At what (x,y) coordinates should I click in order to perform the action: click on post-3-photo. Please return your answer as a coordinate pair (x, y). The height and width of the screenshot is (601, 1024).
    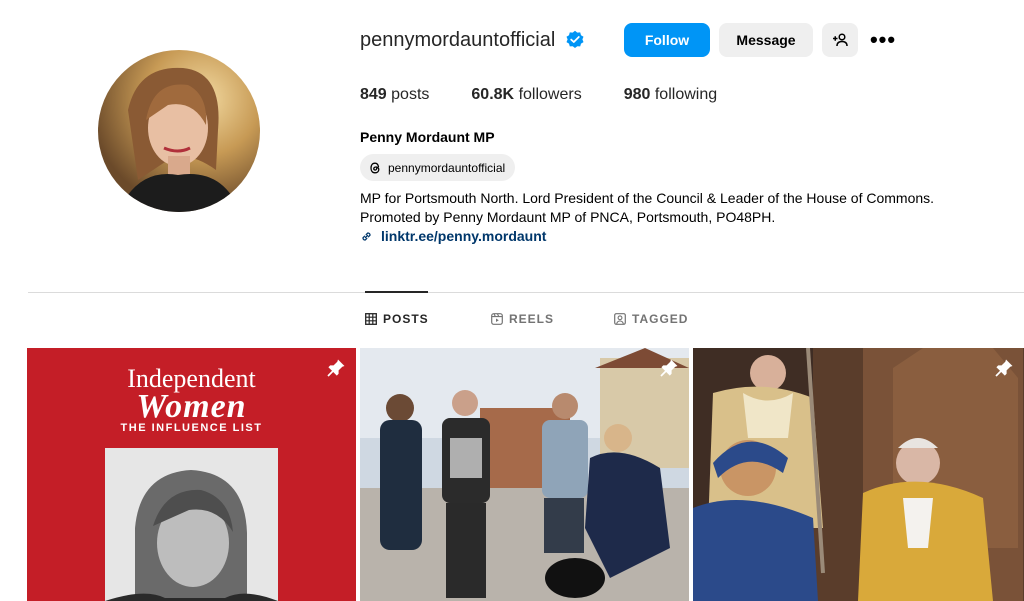
    Looking at the image, I should click on (858, 474).